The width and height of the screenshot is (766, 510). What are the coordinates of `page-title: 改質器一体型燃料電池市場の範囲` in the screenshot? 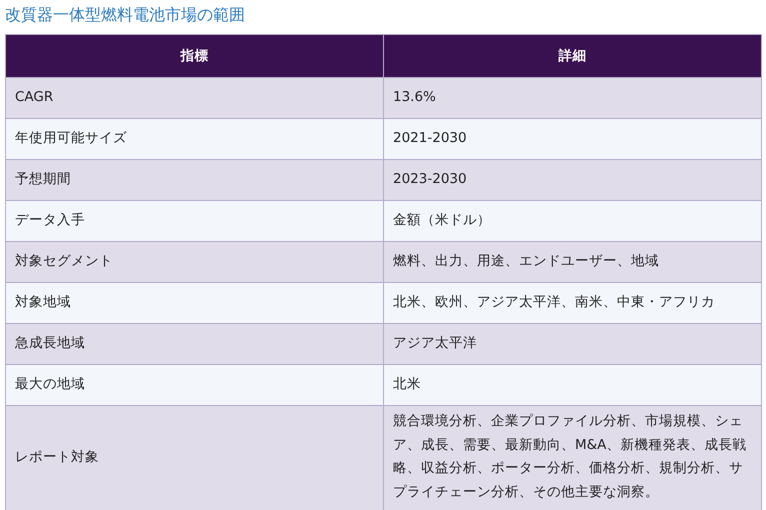 It's located at (125, 15).